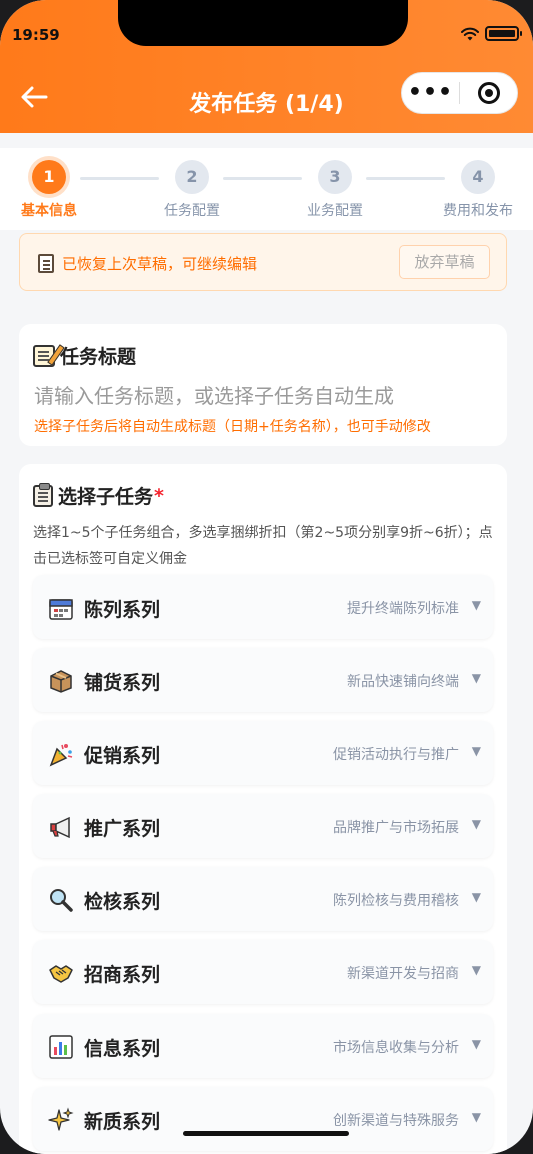 The width and height of the screenshot is (533, 1154). Describe the element at coordinates (122, 902) in the screenshot. I see `subtask-name: 检核系列` at that location.